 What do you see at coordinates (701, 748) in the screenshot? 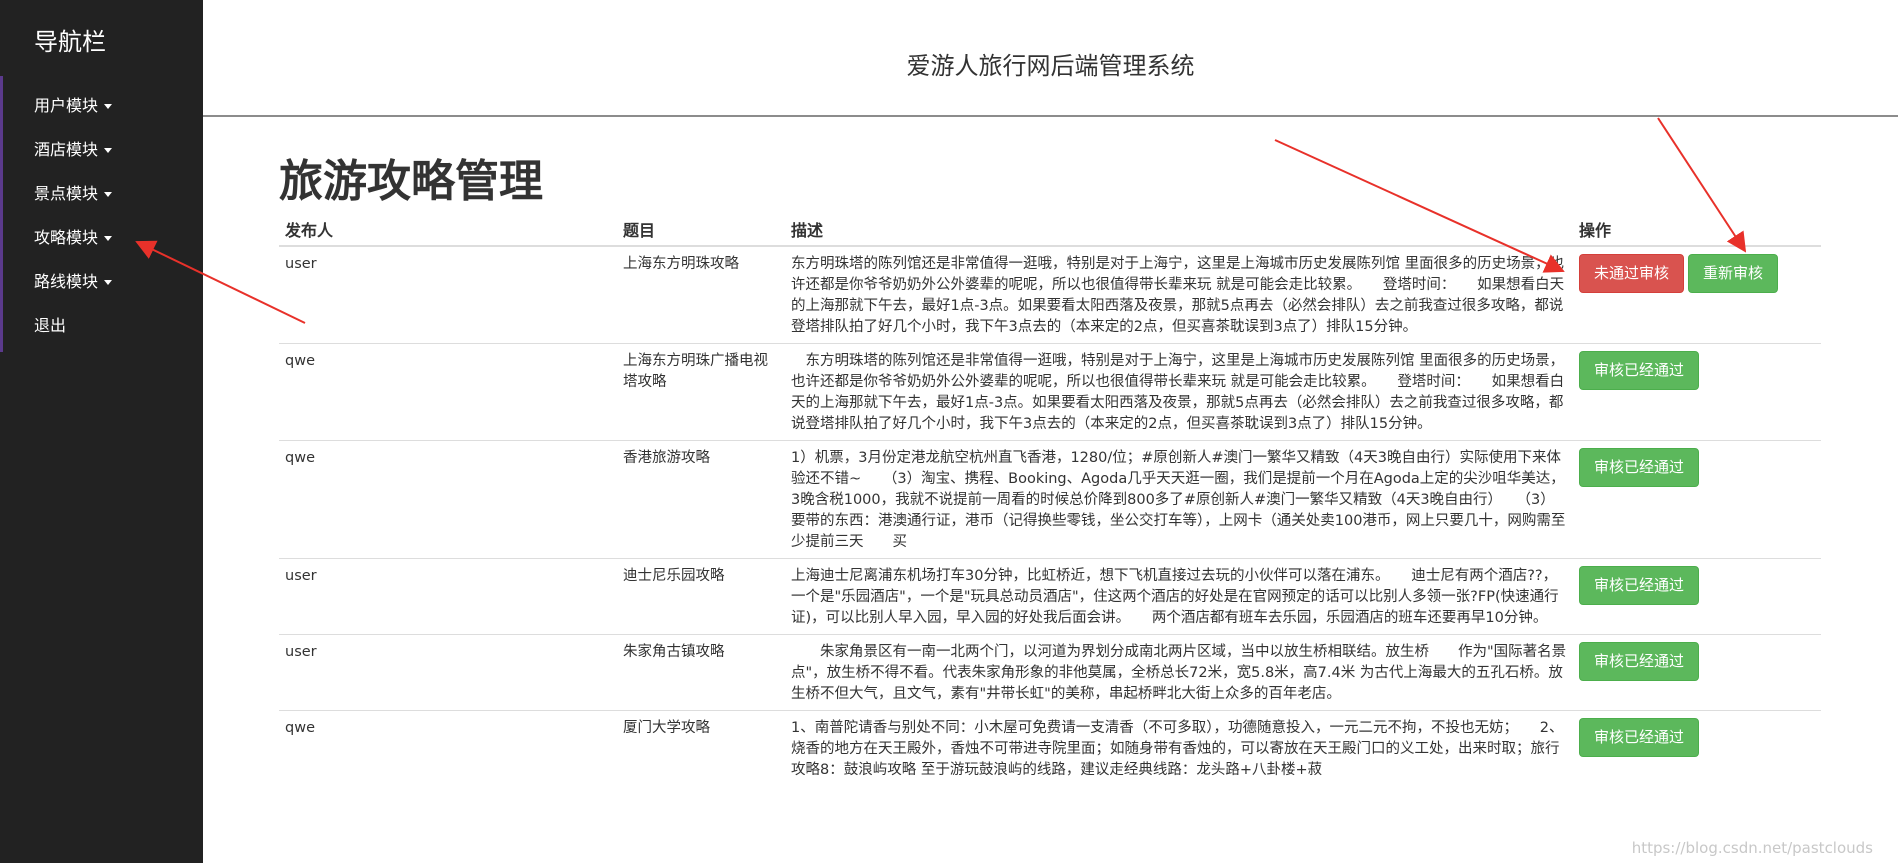
I see `cell-title: 厦门大学攻略` at bounding box center [701, 748].